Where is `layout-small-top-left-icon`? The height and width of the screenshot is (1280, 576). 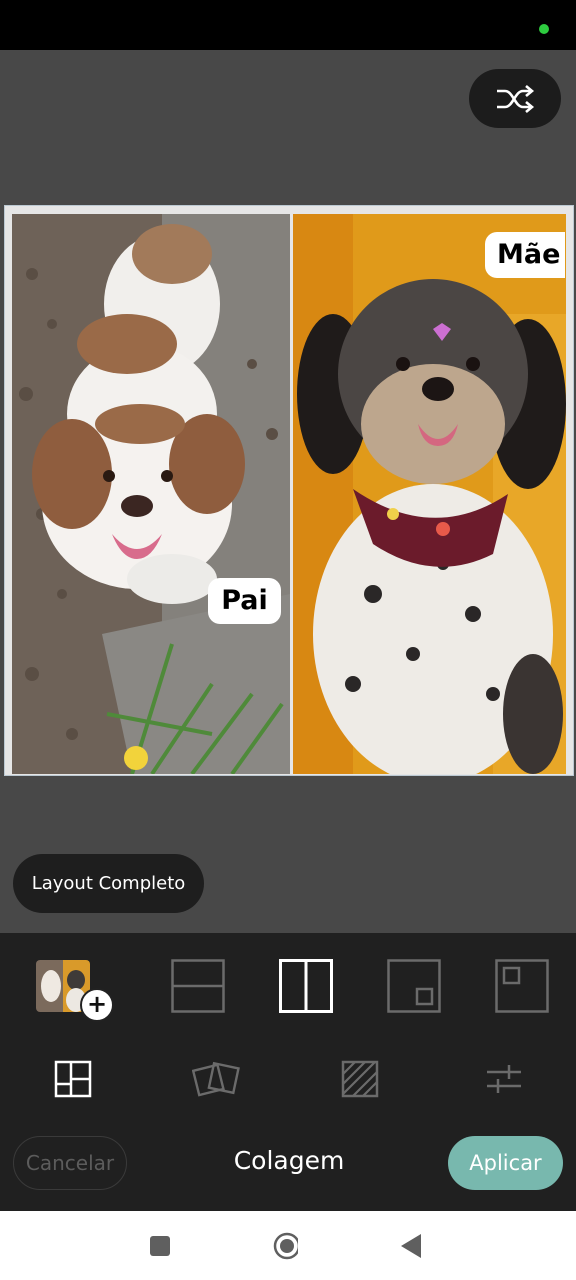 layout-small-top-left-icon is located at coordinates (522, 986).